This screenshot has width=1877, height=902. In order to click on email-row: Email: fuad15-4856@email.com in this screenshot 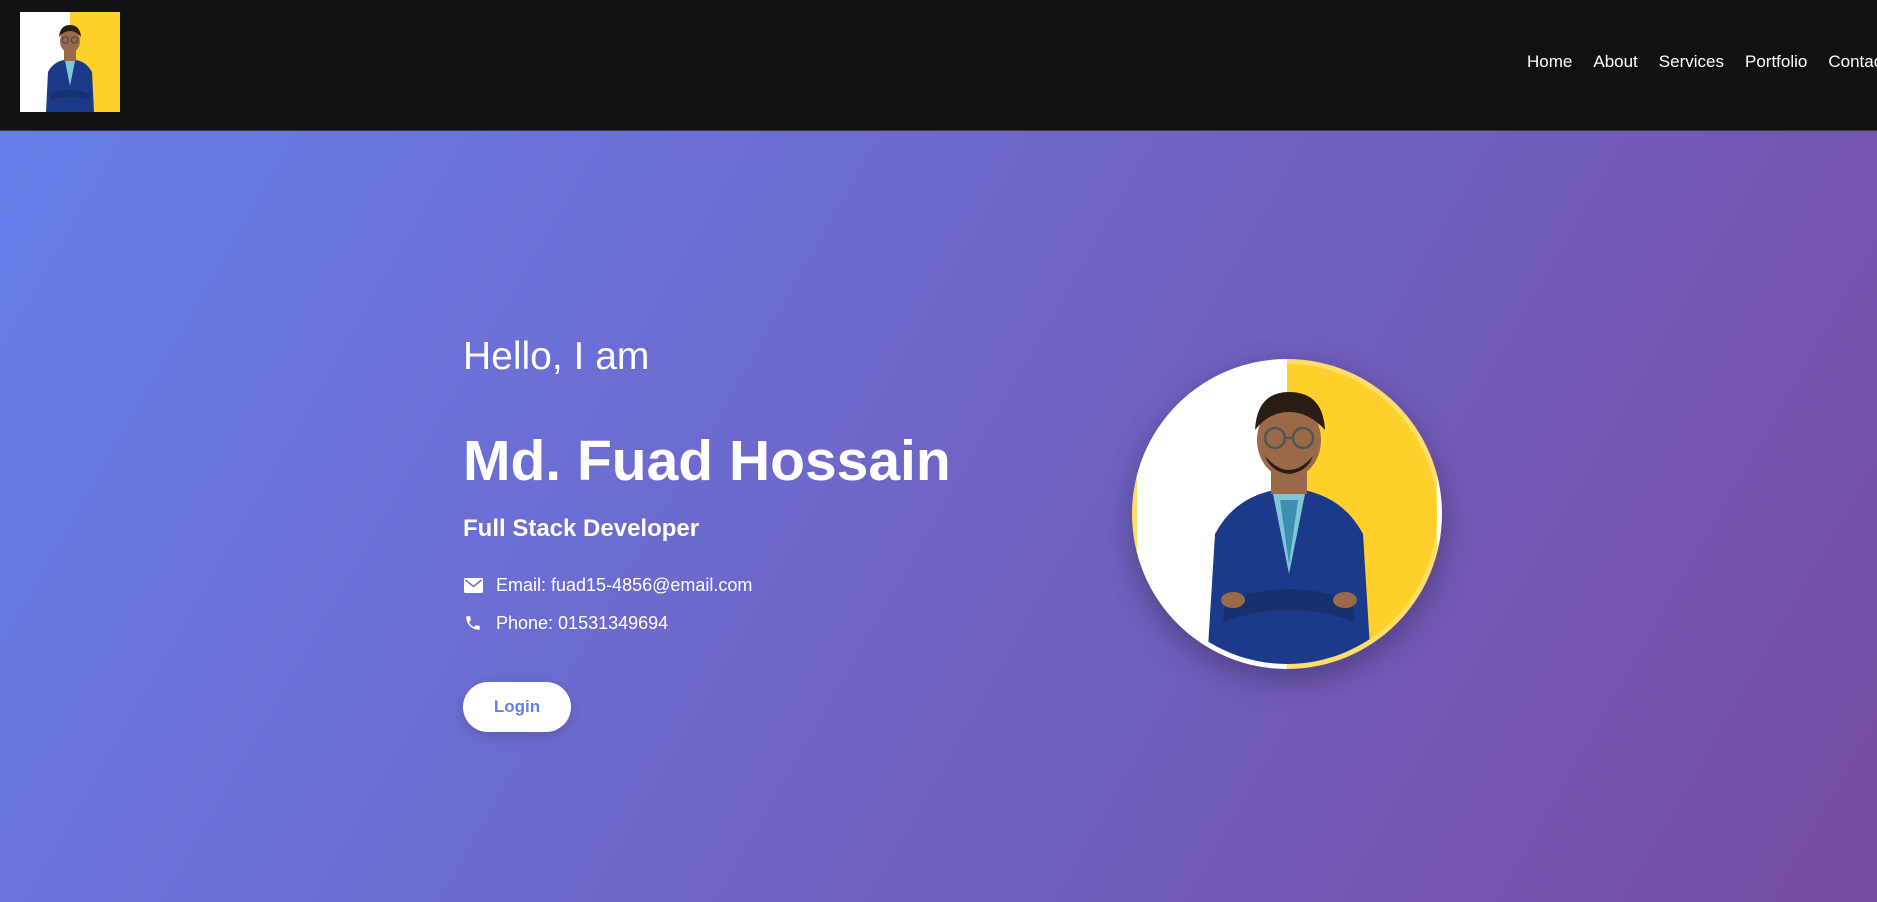, I will do `click(607, 585)`.